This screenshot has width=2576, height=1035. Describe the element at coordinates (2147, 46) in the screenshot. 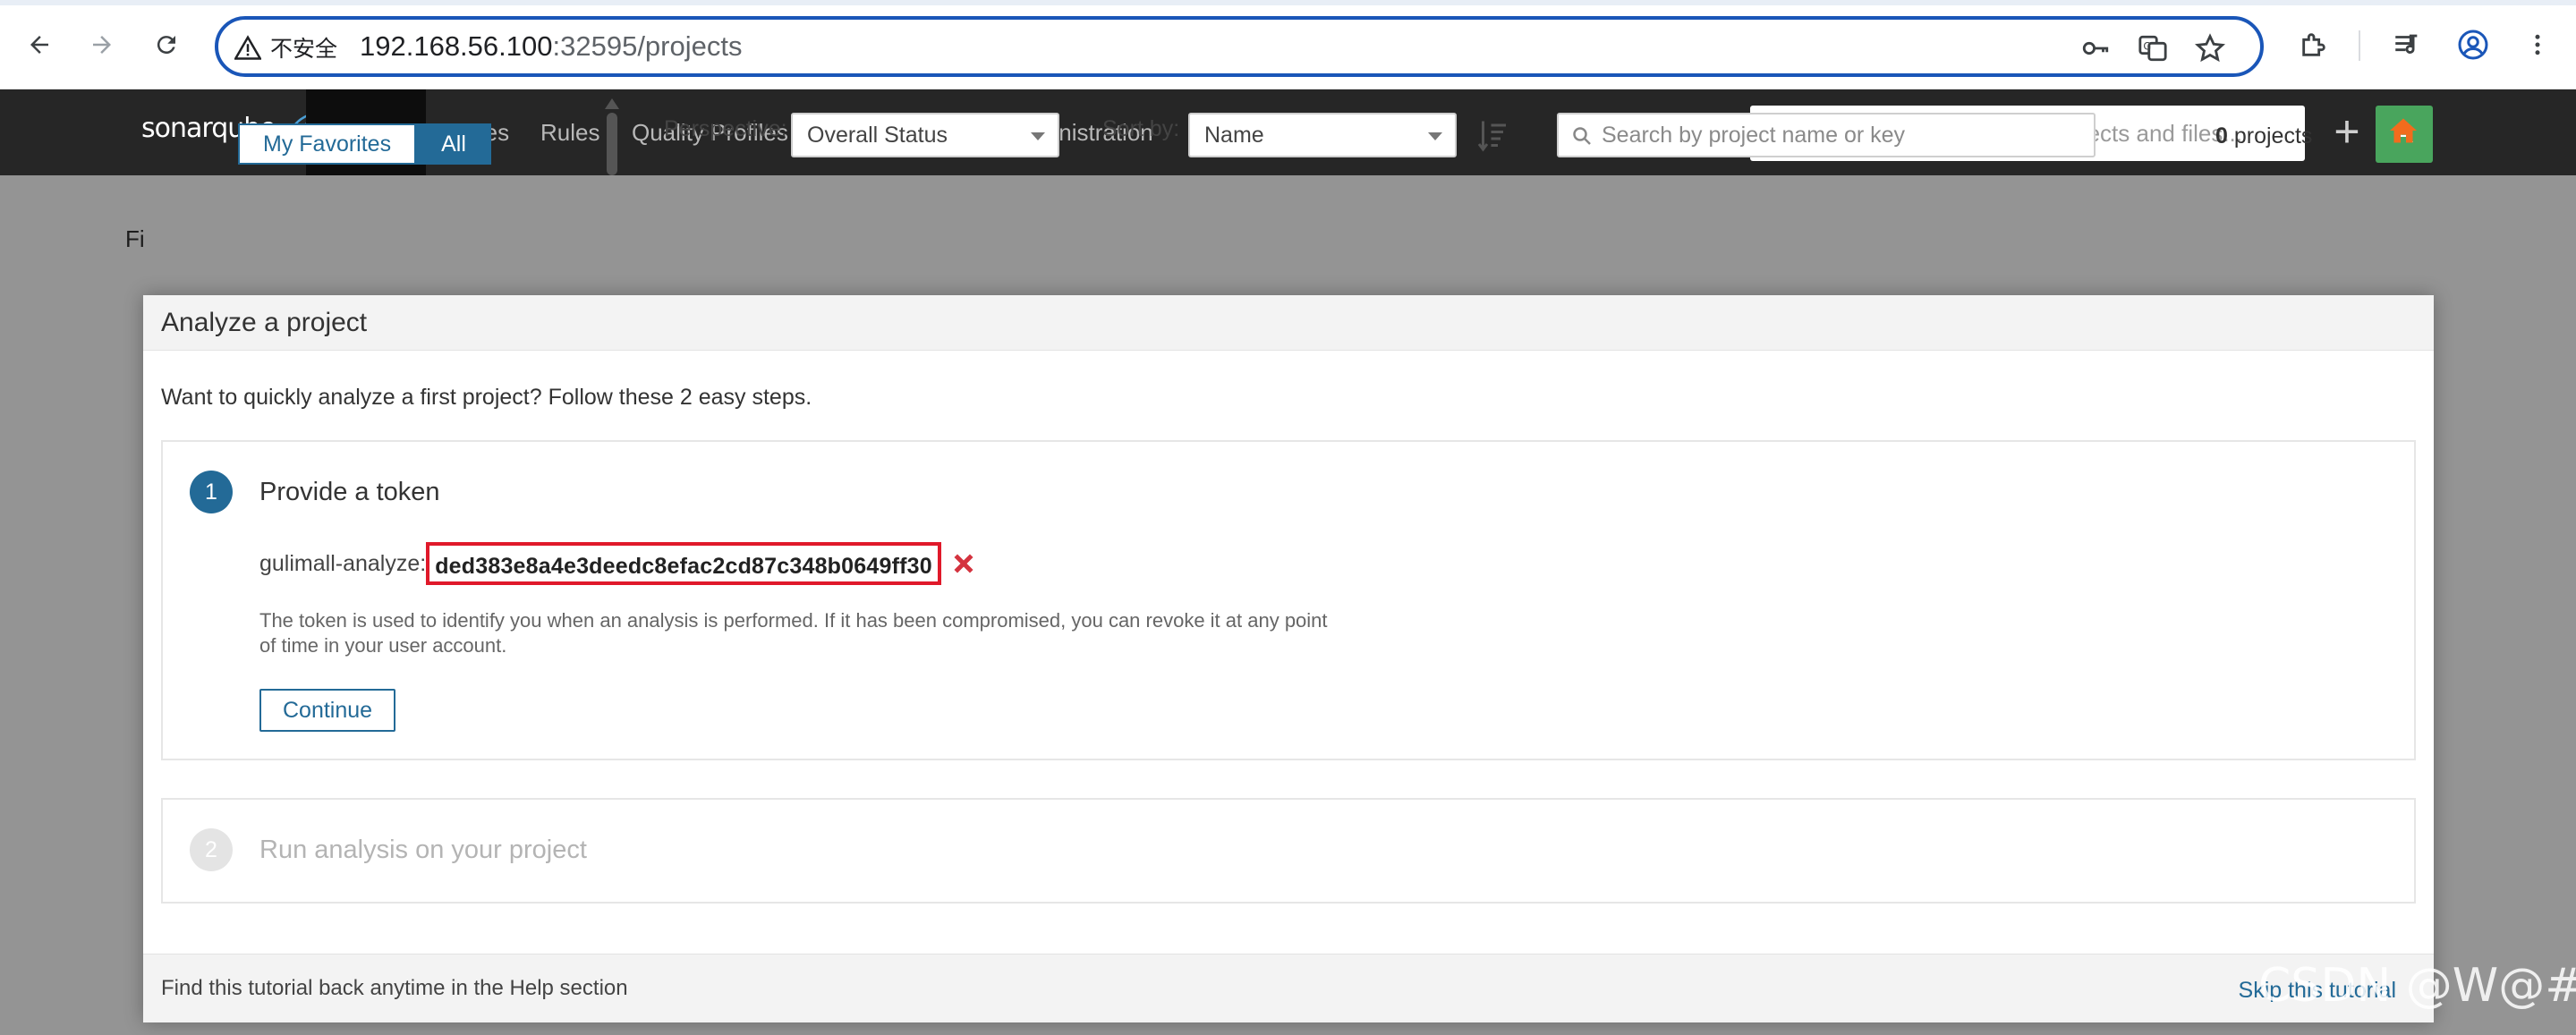

I see `svg-text: G` at that location.